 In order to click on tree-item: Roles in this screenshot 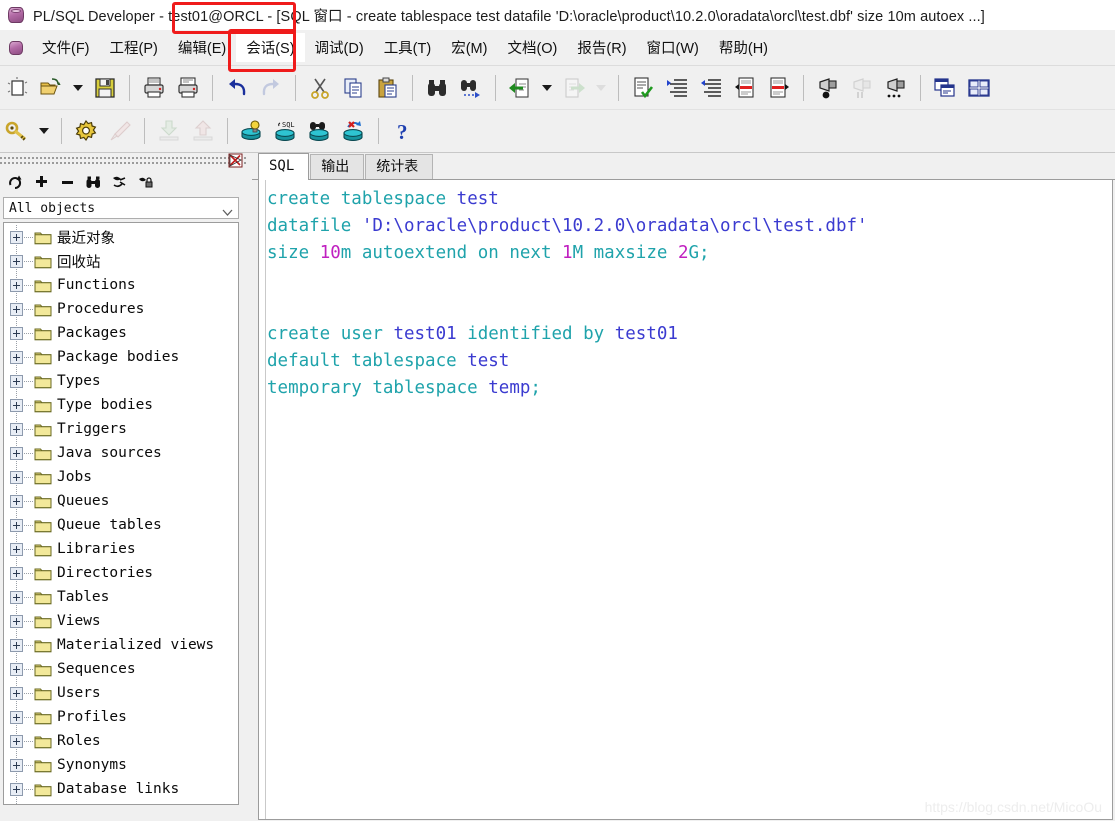, I will do `click(121, 741)`.